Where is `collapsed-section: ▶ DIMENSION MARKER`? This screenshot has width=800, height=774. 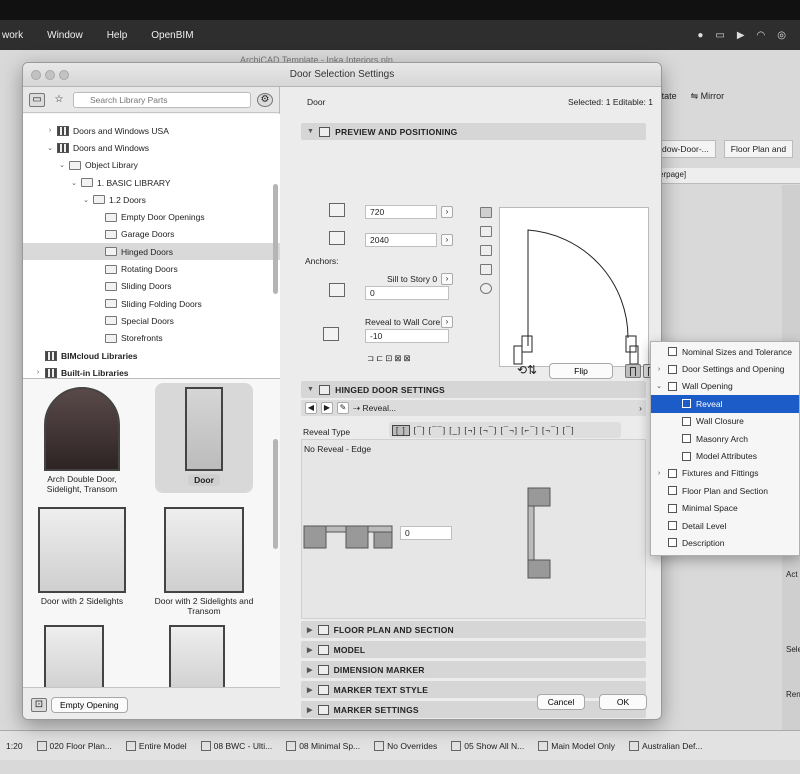 collapsed-section: ▶ DIMENSION MARKER is located at coordinates (473, 669).